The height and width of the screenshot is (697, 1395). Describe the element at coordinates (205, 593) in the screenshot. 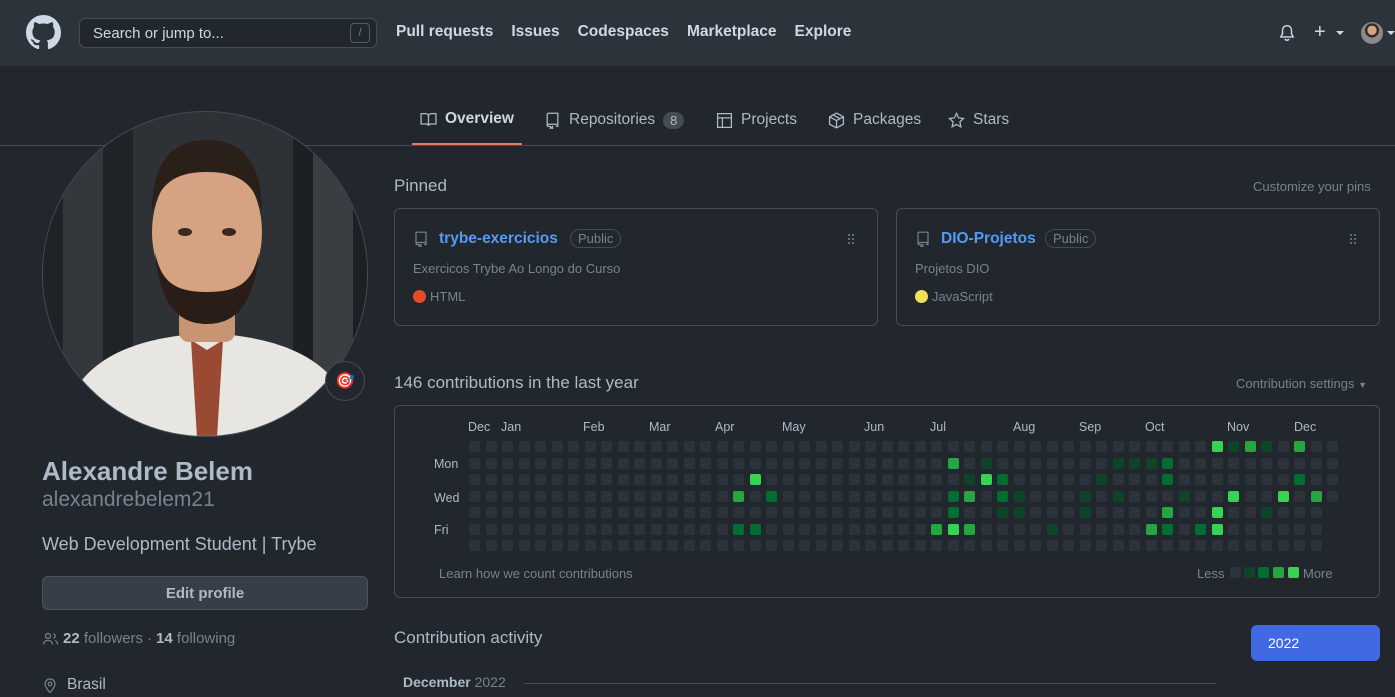

I see `edit-profile-button: Edit profile` at that location.